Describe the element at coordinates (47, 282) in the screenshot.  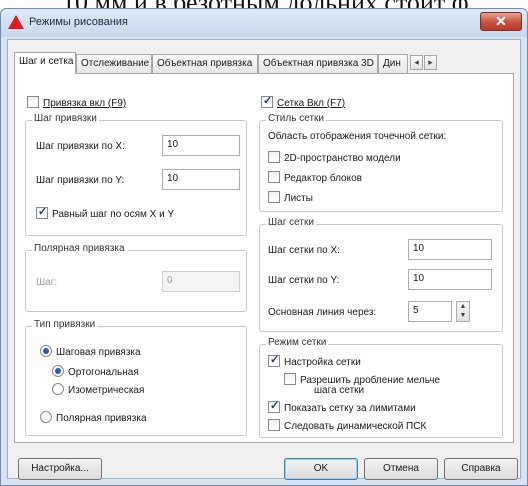
I see `polar-distance-label: Шаг:` at that location.